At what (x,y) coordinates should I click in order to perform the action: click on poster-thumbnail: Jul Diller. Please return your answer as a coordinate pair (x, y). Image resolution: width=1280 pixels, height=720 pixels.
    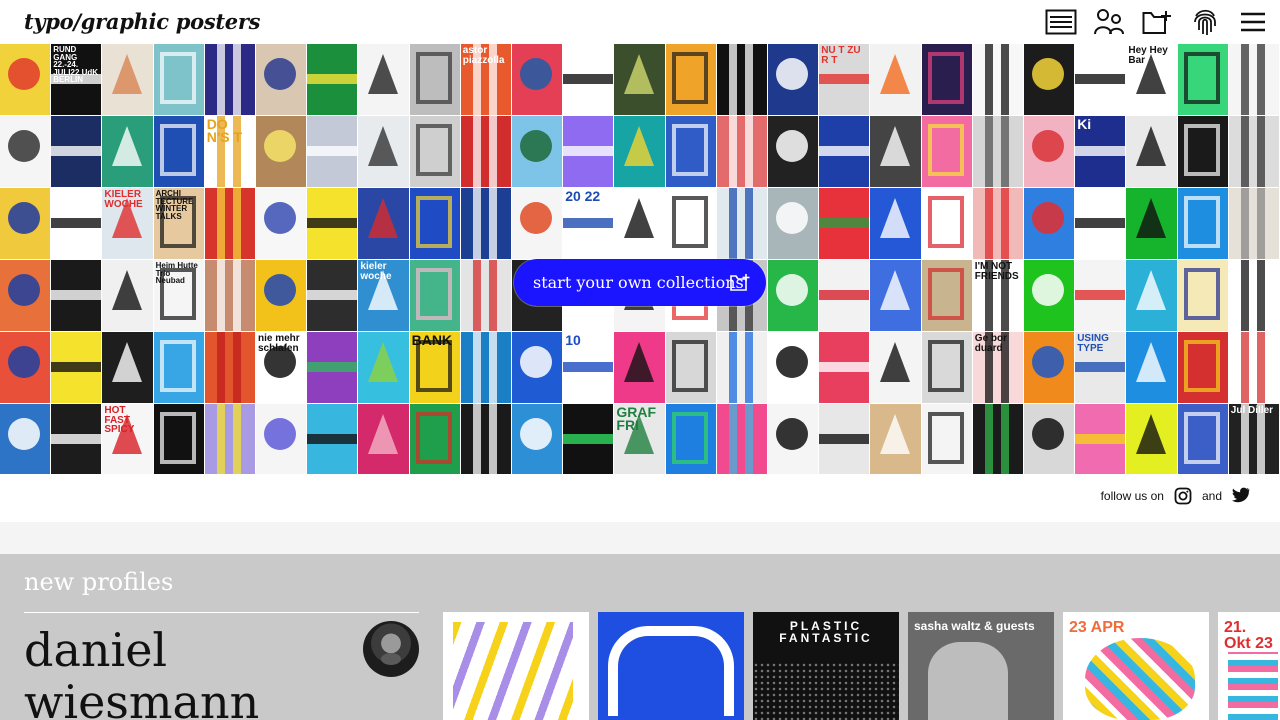
    Looking at the image, I should click on (1253, 439).